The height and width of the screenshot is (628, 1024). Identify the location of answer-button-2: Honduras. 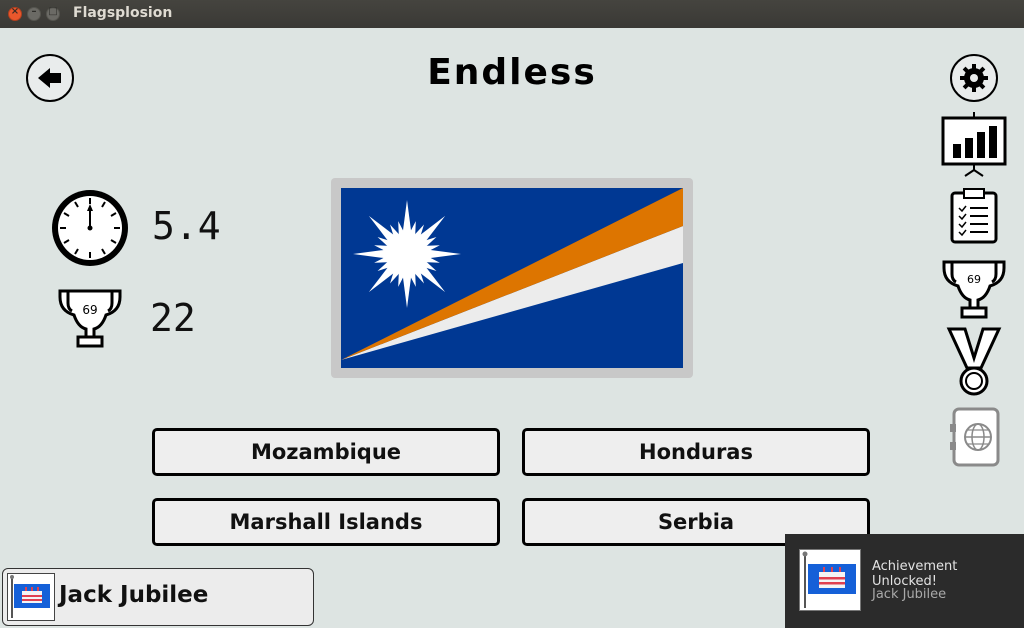
(696, 452).